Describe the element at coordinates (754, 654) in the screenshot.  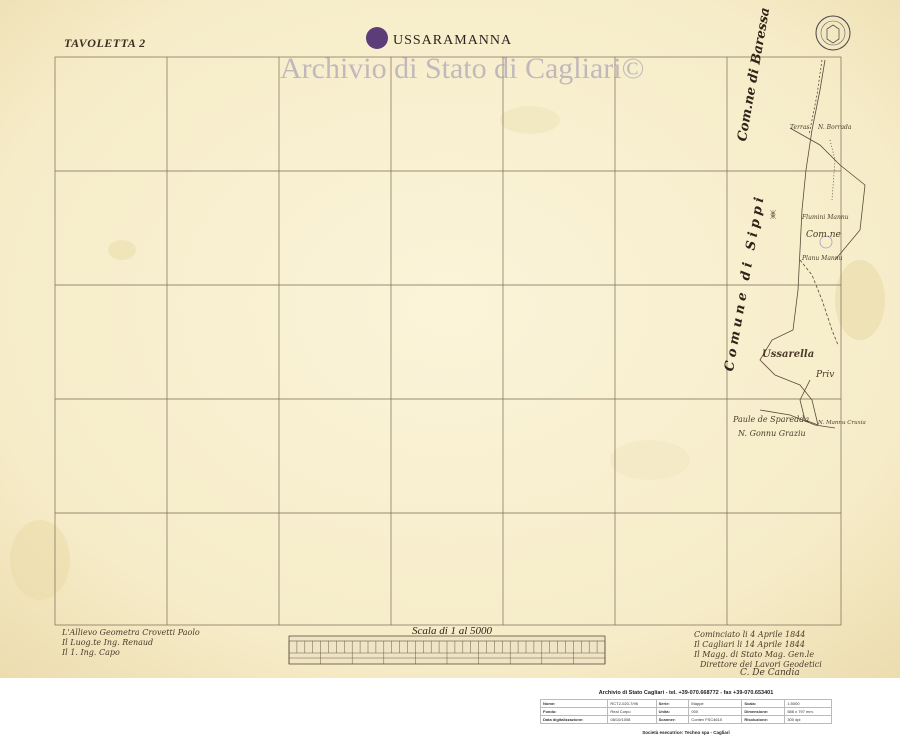
I see `signature-right-3: Il Magg. di Stato Mag. Gen.le` at that location.